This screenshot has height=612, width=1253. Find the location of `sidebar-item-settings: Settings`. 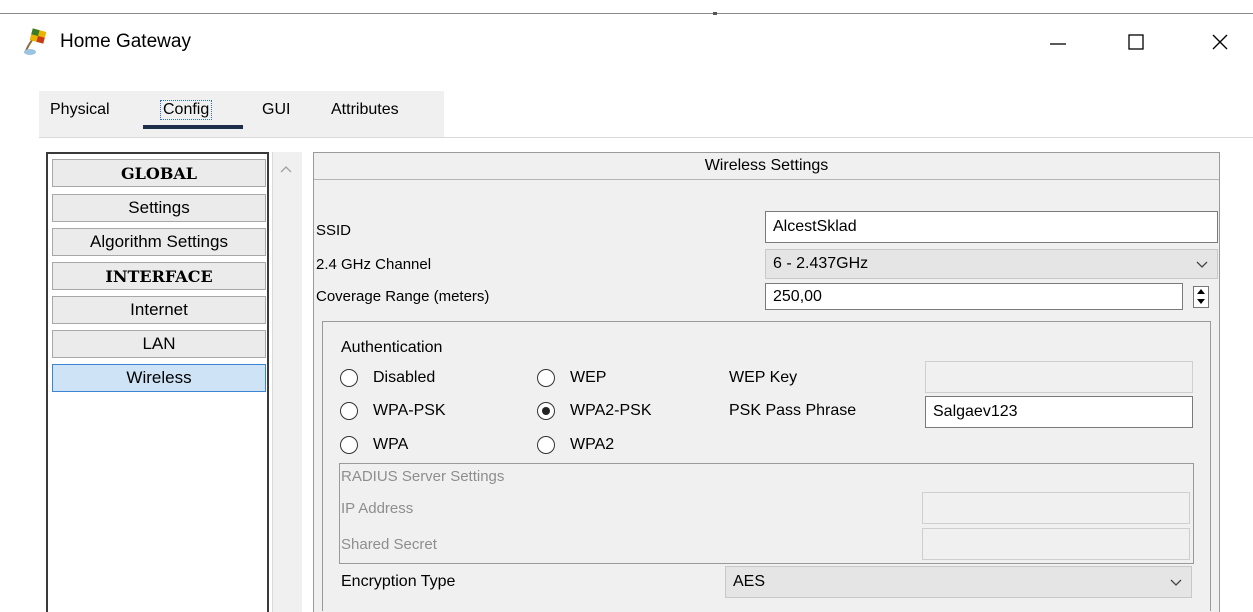

sidebar-item-settings: Settings is located at coordinates (159, 208).